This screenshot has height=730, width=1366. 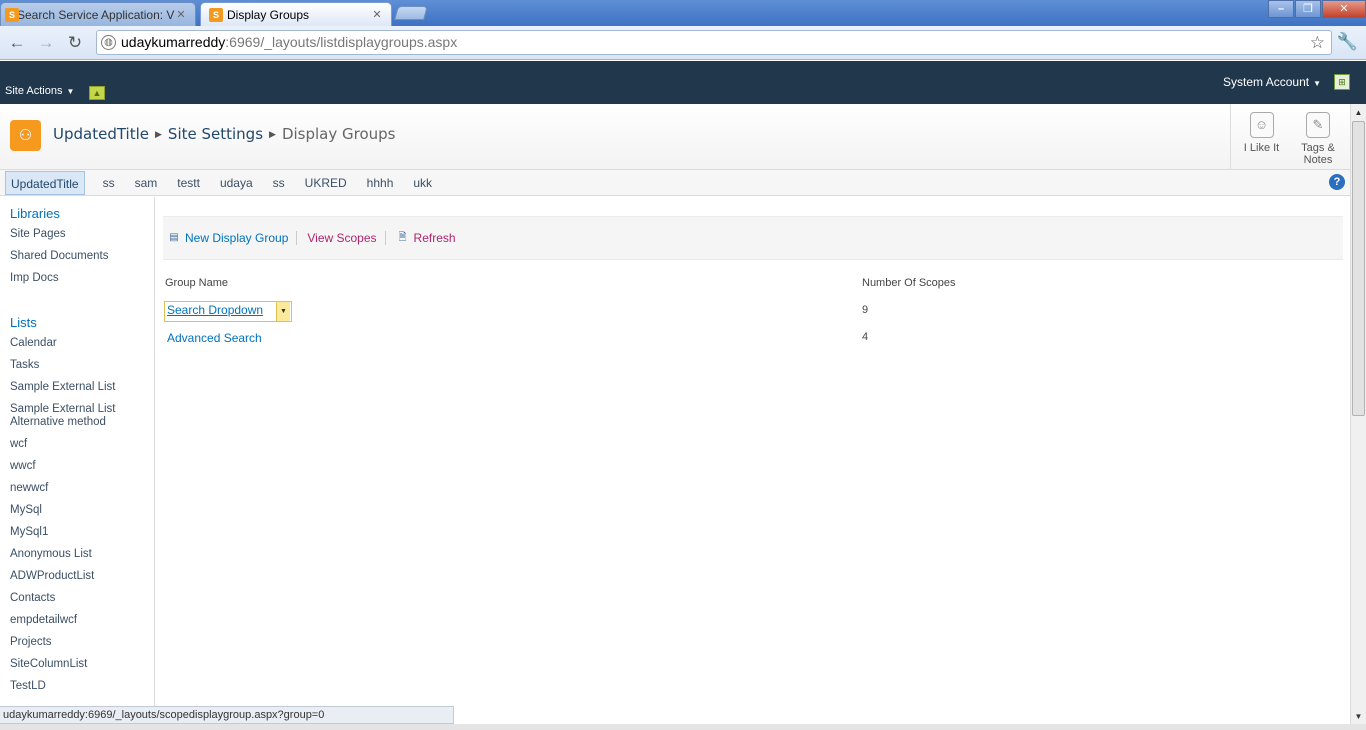 I want to click on topnav-item-hhhh: hhhh, so click(x=380, y=183).